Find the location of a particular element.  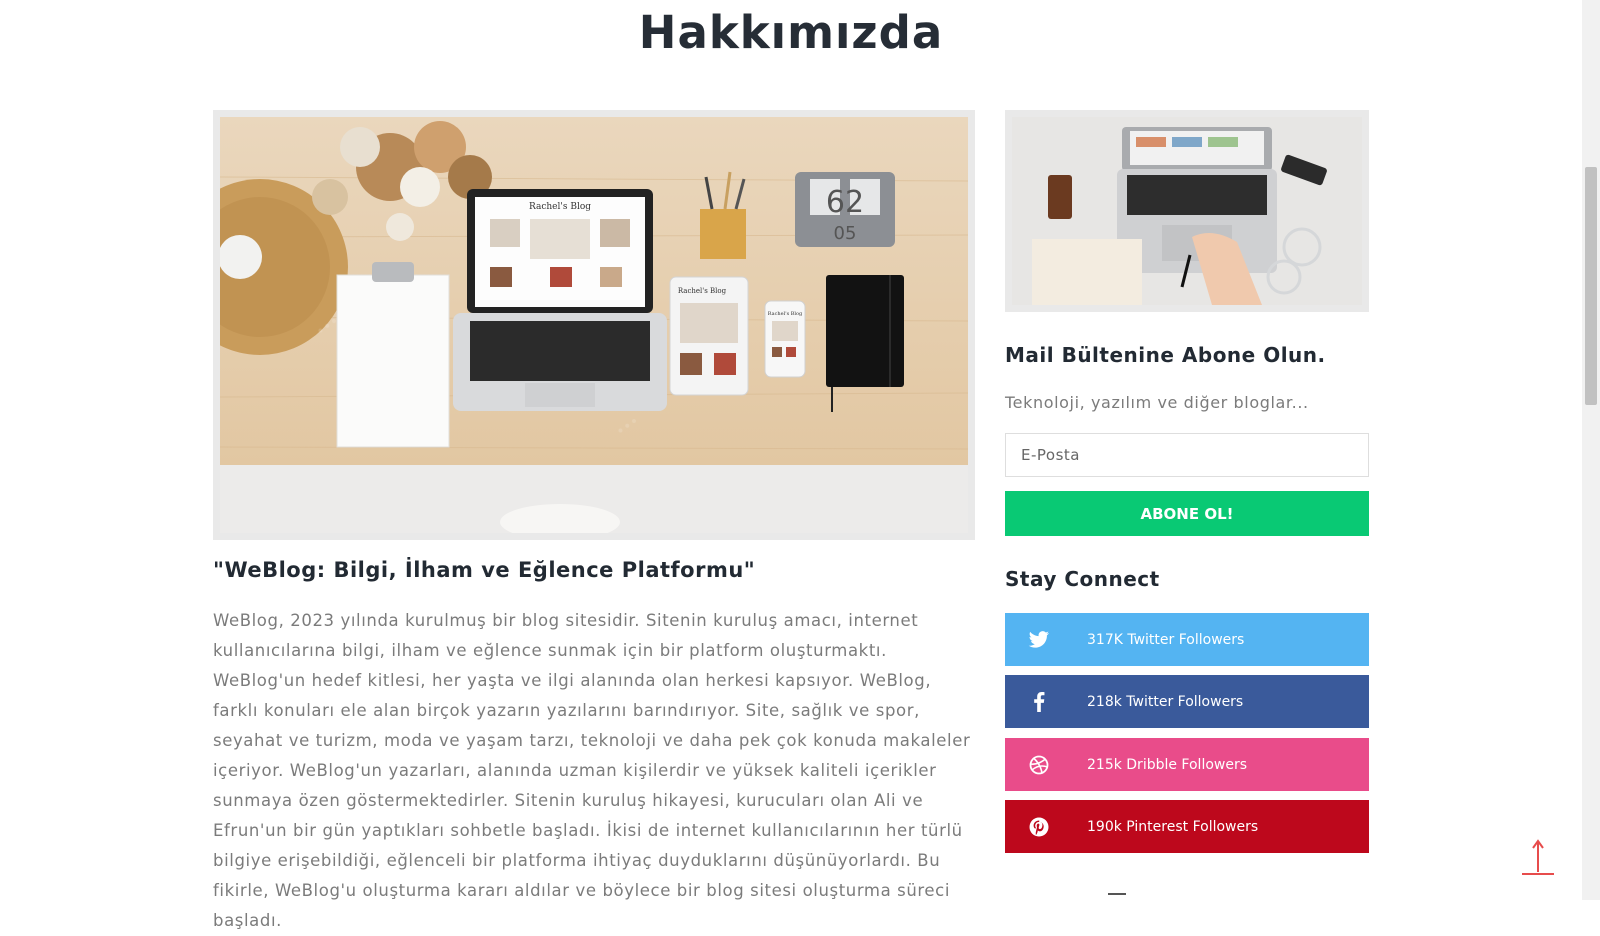

social-dribbble-link: 215k Dribble Followers is located at coordinates (1187, 764).